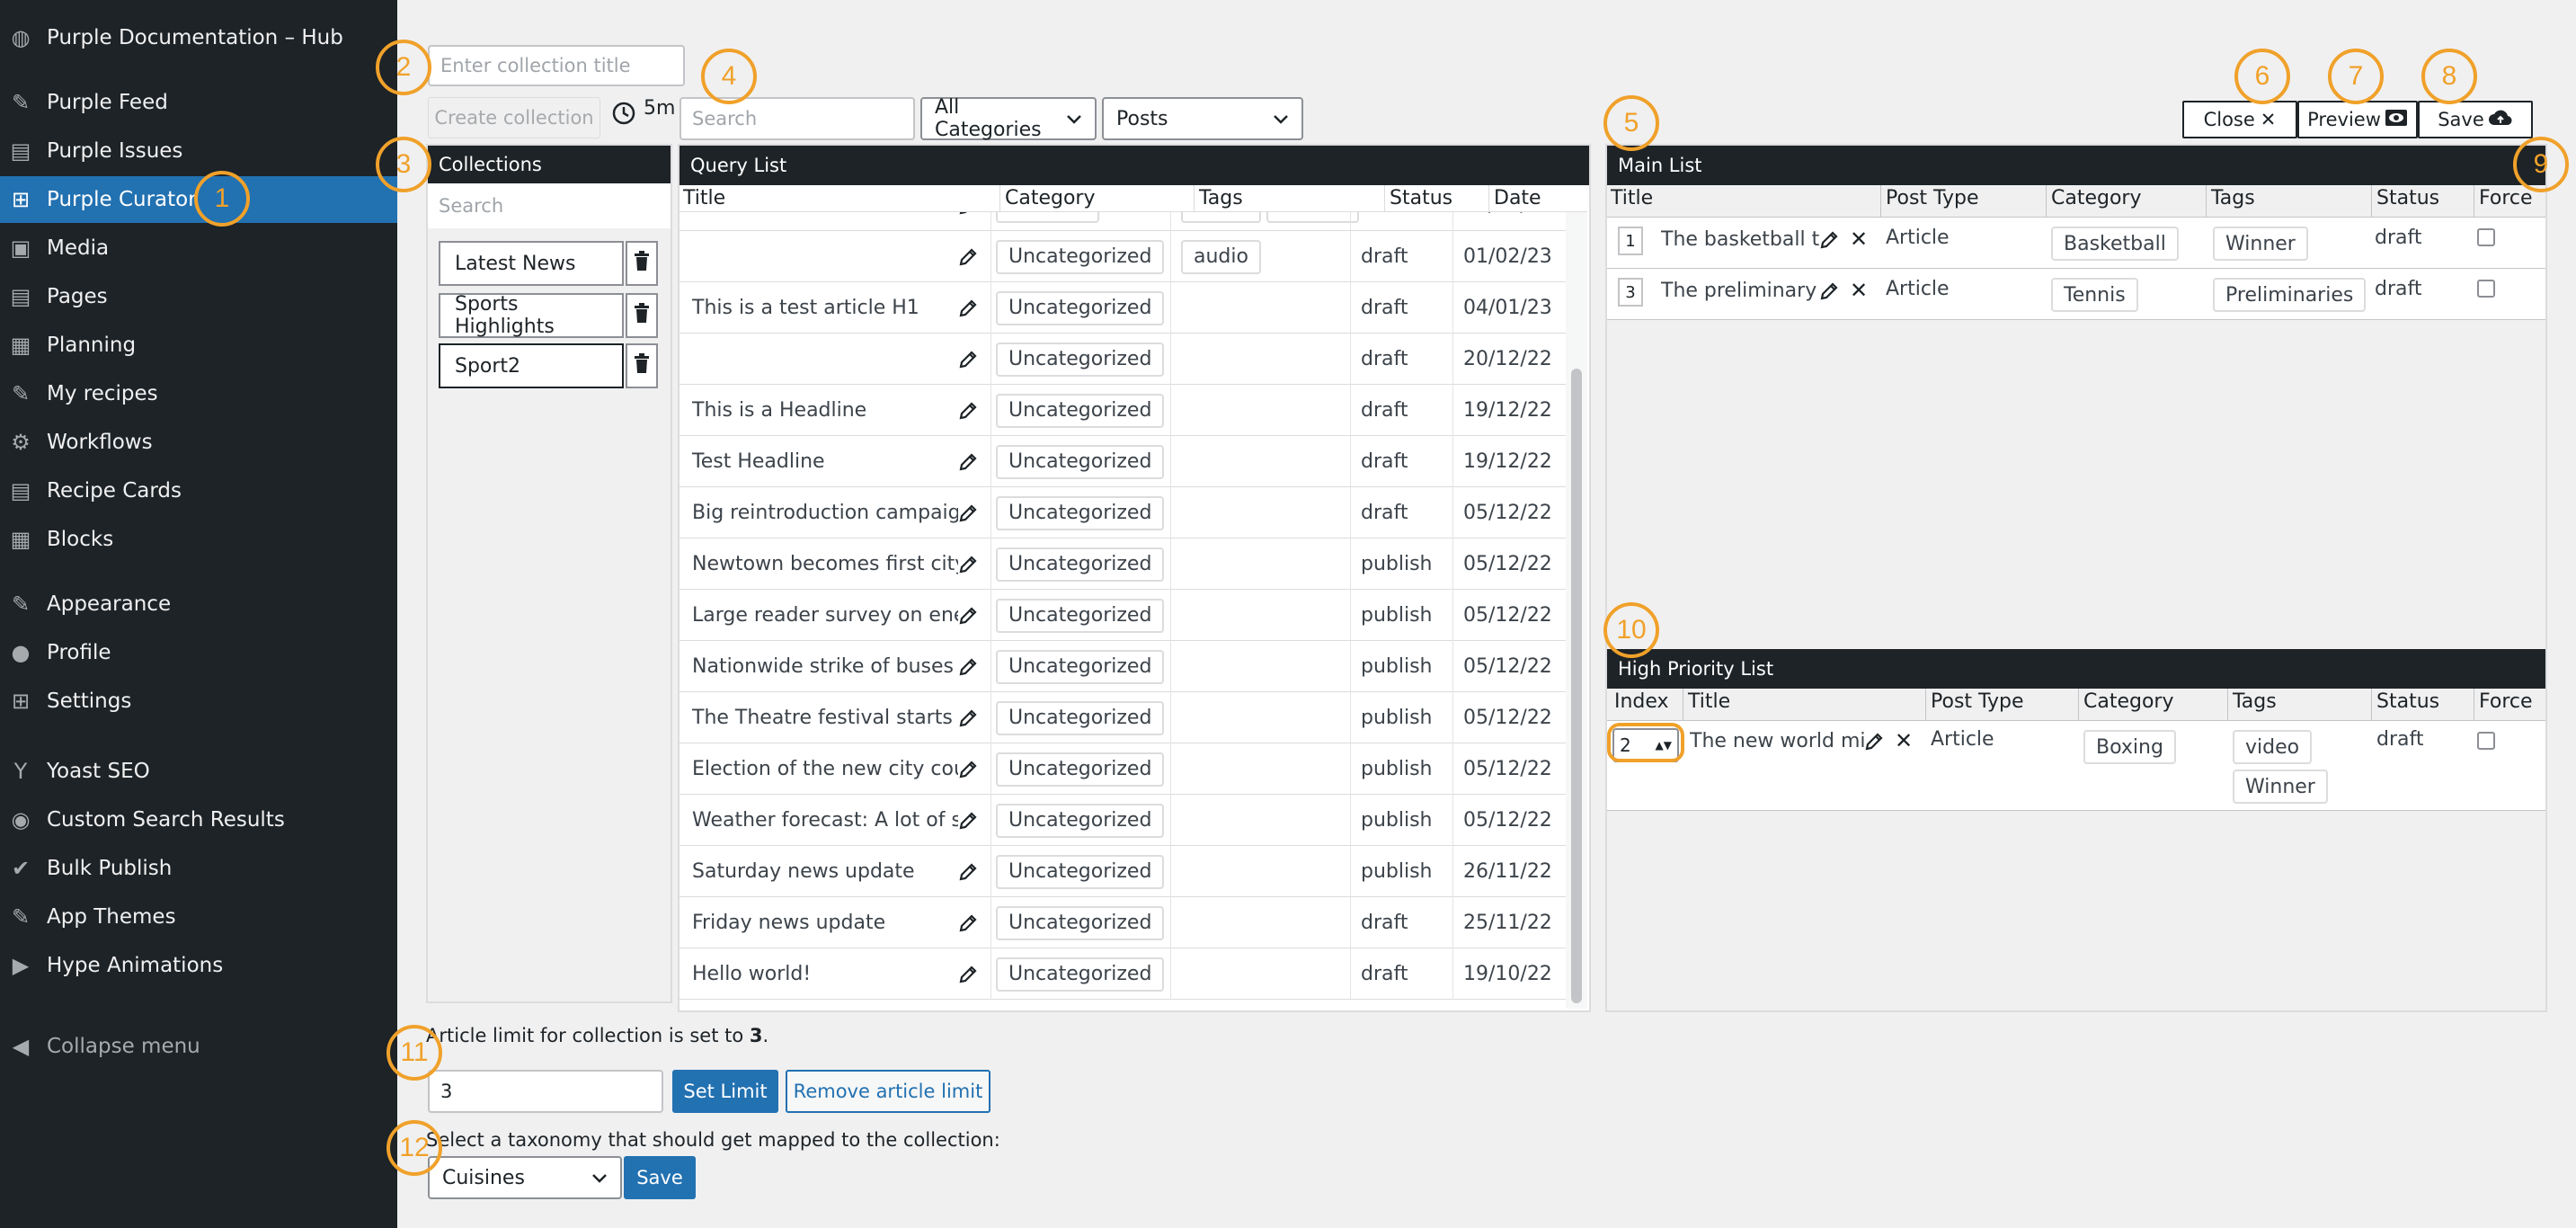 The height and width of the screenshot is (1228, 2576). What do you see at coordinates (2475, 119) in the screenshot?
I see `save-collection-button: Save` at bounding box center [2475, 119].